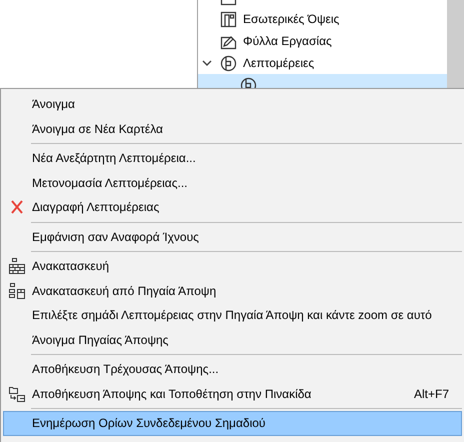 The image size is (464, 442). Describe the element at coordinates (232, 266) in the screenshot. I see `menu-item: Ανακατασκευή` at that location.